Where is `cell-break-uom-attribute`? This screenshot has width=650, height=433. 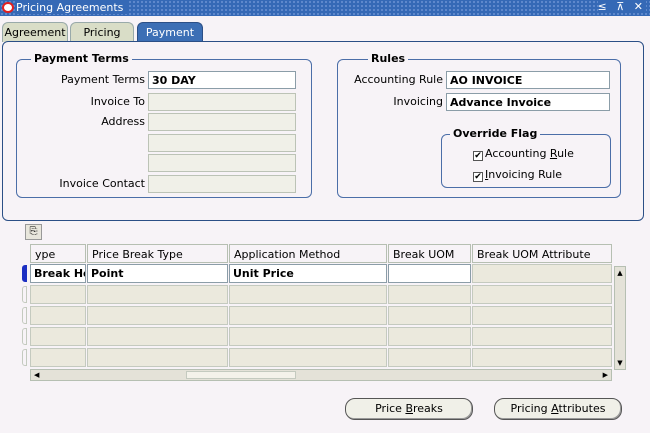 cell-break-uom-attribute is located at coordinates (542, 273).